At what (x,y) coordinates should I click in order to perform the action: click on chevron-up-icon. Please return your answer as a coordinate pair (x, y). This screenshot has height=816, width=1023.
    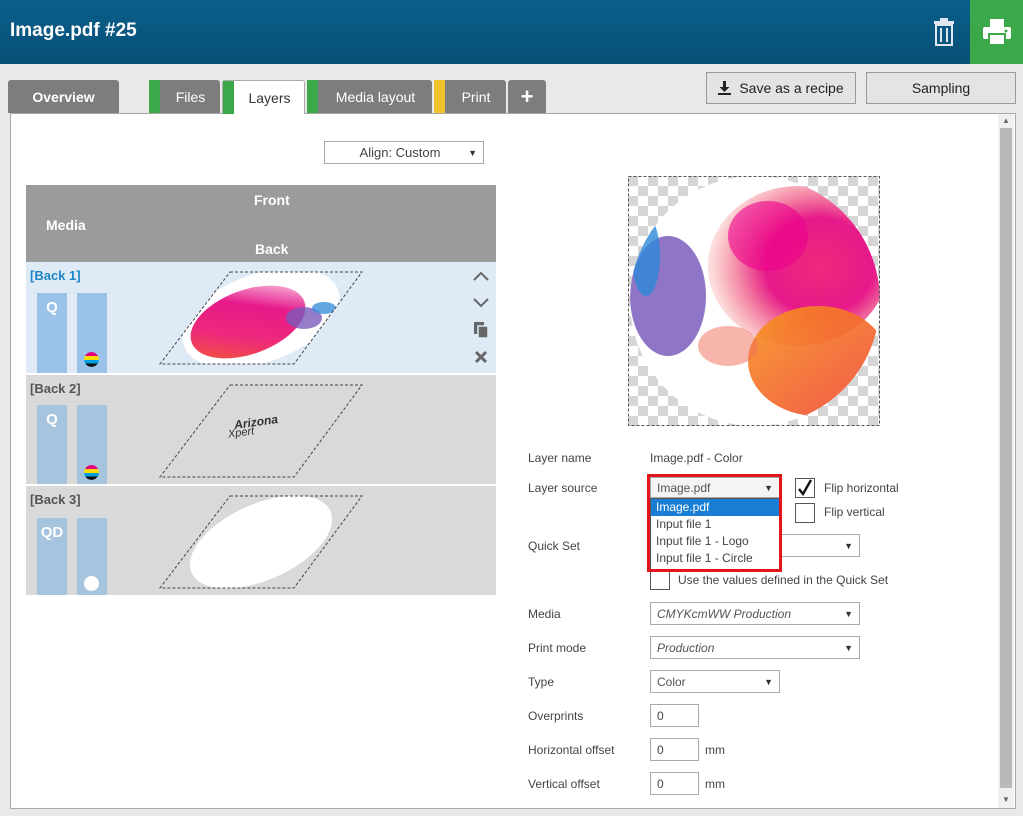
    Looking at the image, I should click on (481, 276).